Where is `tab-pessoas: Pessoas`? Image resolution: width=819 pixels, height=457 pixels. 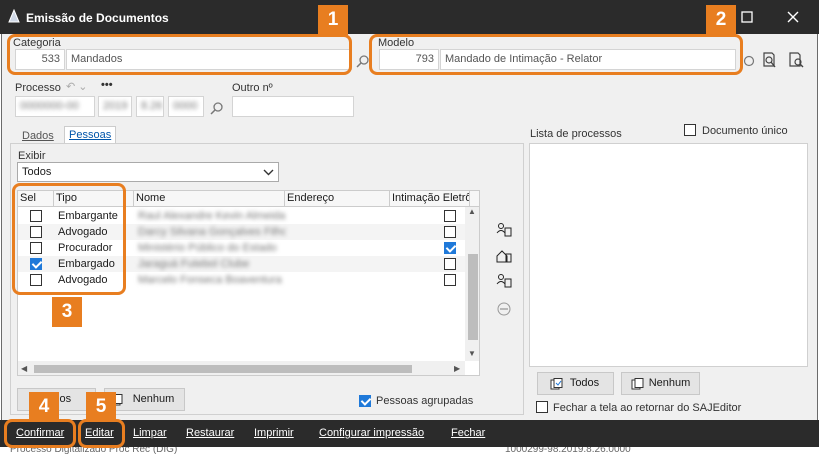 tab-pessoas: Pessoas is located at coordinates (90, 134).